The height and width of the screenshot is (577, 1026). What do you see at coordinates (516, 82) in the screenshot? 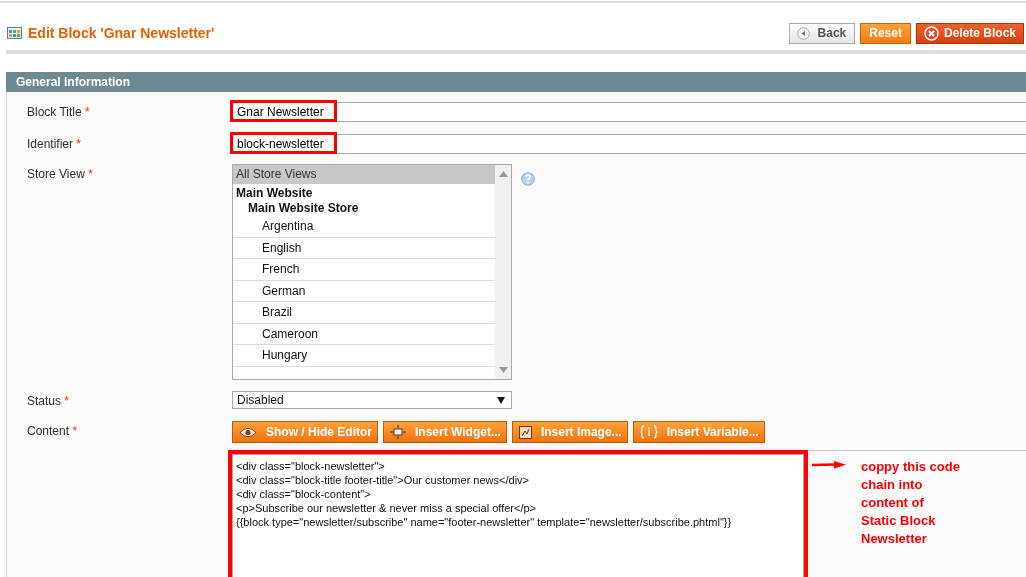
I see `section-header: General Information` at bounding box center [516, 82].